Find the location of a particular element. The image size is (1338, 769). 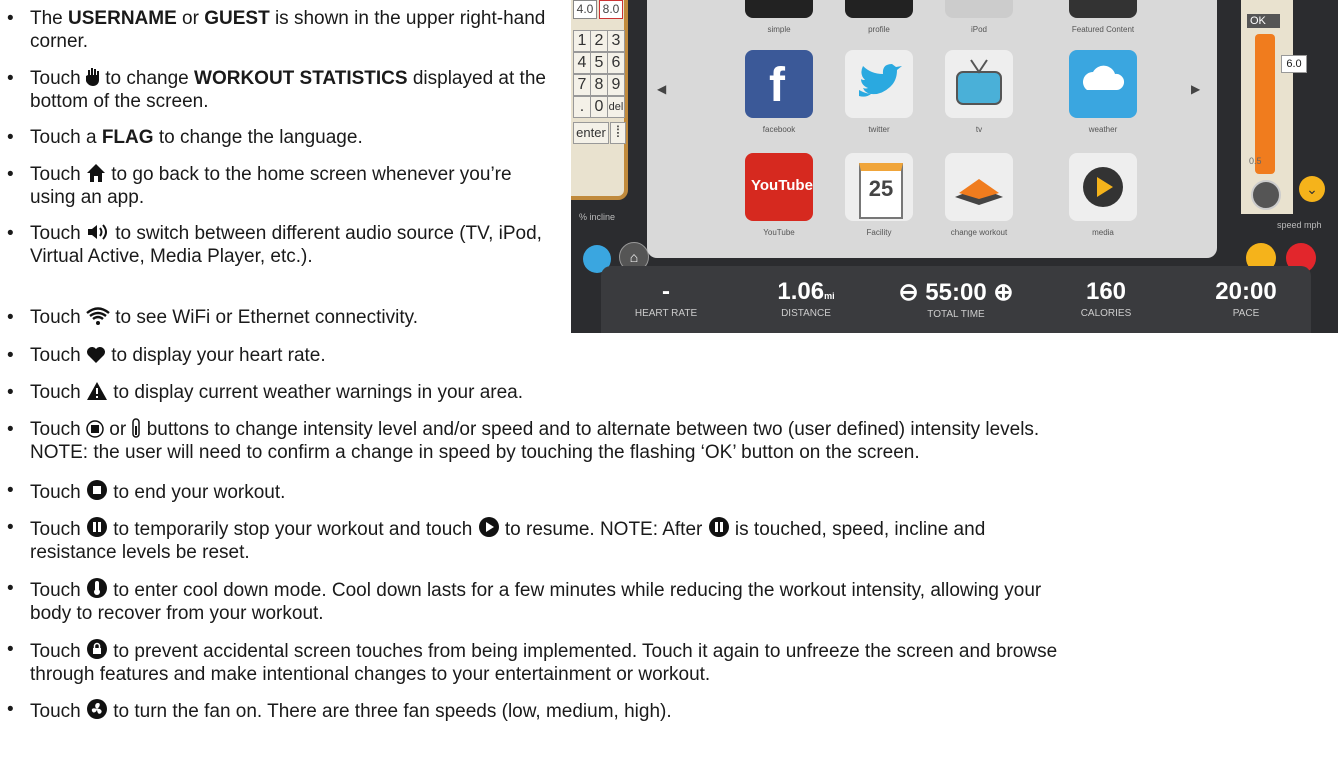

key: 4 is located at coordinates (582, 63).